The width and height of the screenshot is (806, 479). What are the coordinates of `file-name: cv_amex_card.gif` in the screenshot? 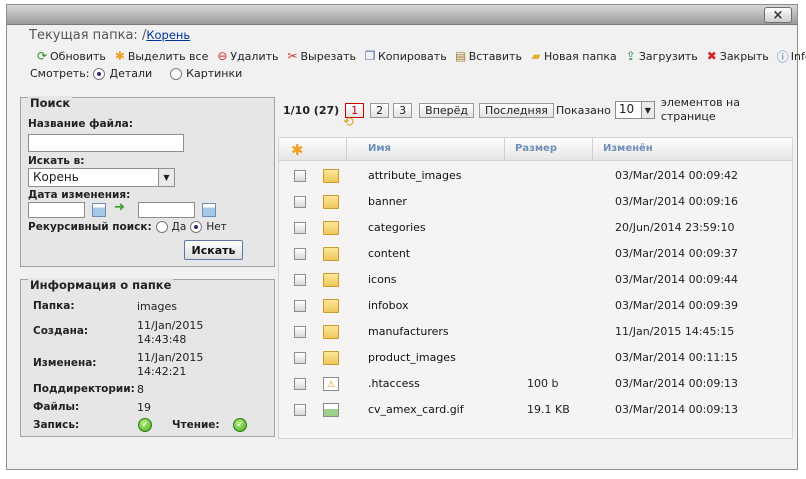 It's located at (416, 409).